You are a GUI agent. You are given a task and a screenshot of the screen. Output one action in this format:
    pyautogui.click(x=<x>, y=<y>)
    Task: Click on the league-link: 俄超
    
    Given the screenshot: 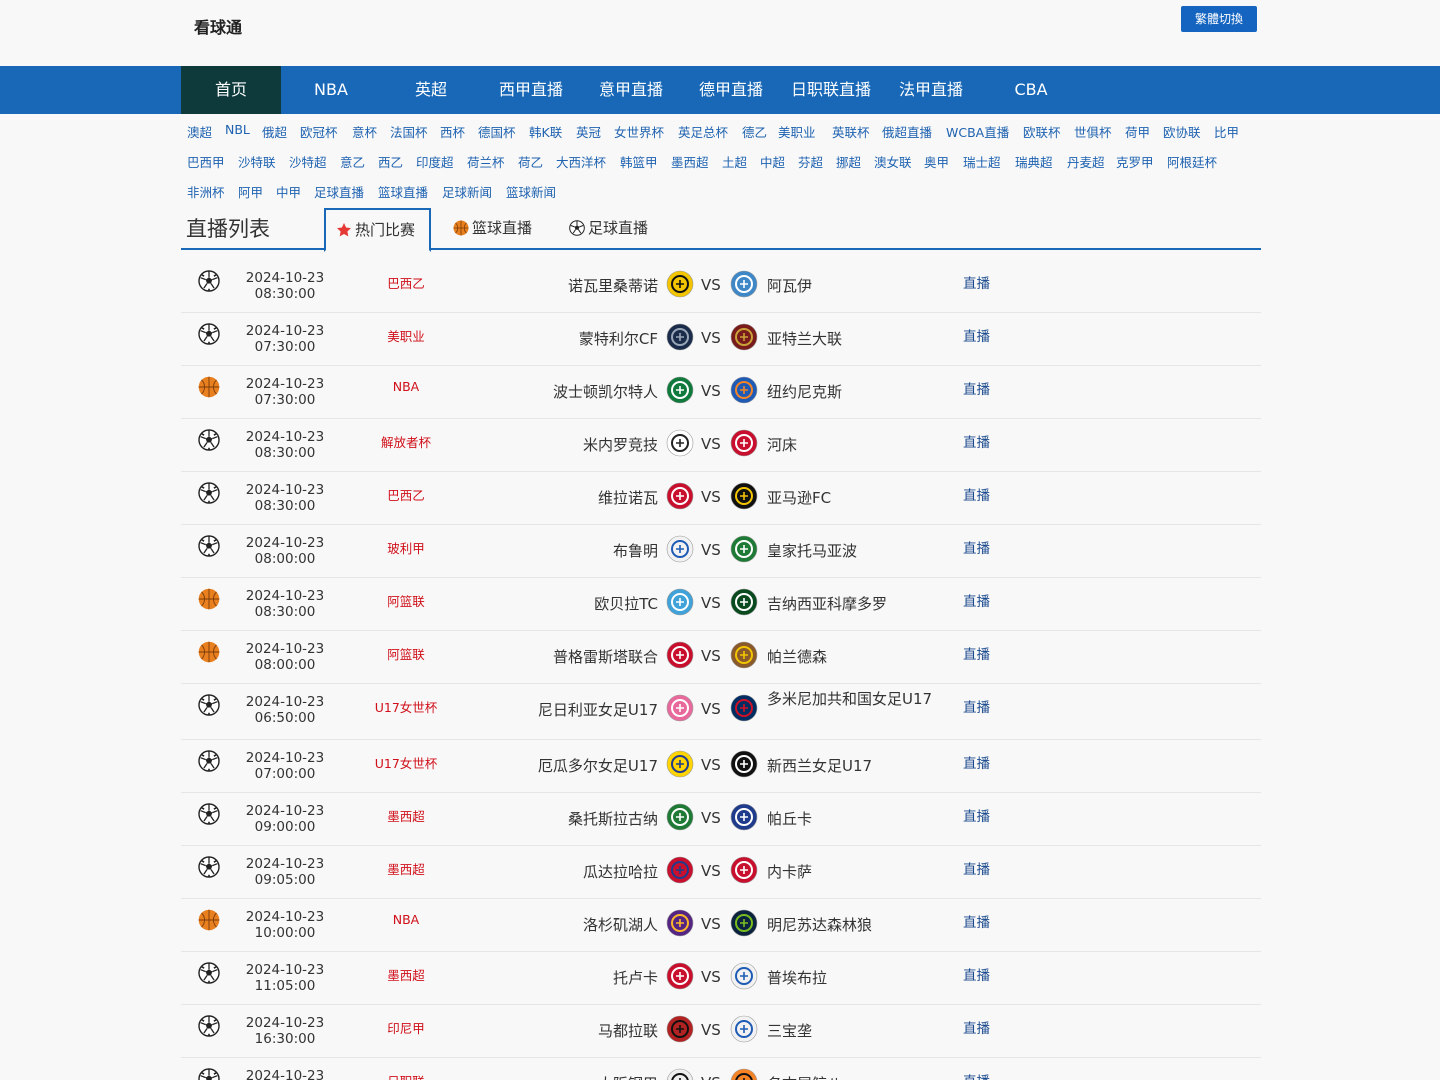 What is the action you would take?
    pyautogui.click(x=274, y=131)
    